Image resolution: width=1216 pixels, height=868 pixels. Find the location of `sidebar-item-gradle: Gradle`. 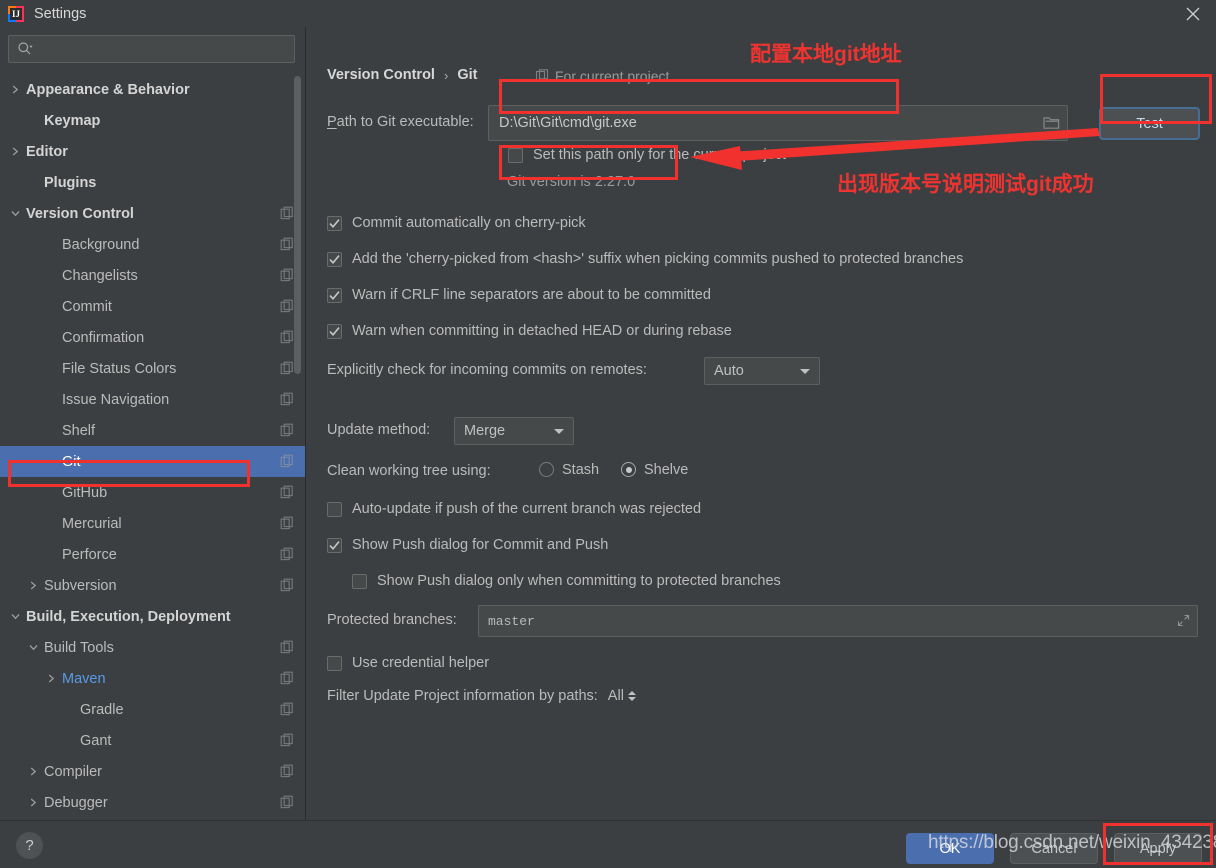

sidebar-item-gradle: Gradle is located at coordinates (152, 709).